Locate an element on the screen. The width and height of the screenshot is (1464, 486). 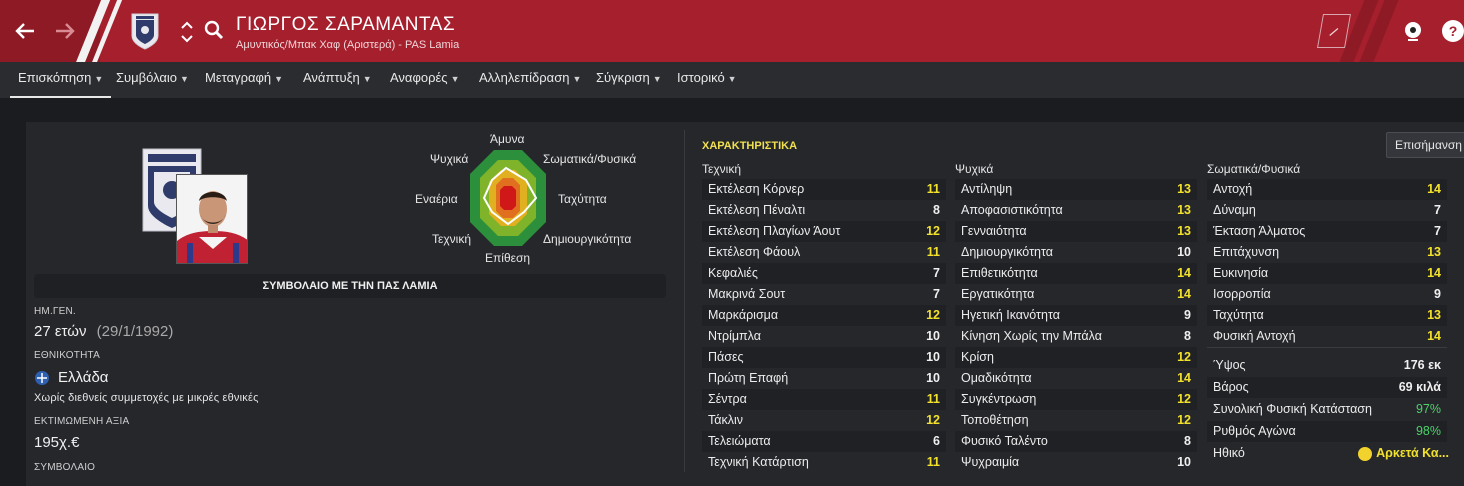
technical-attribute-row: Εκτέλεση Πλαγίων Άουτ 12 is located at coordinates (824, 231).